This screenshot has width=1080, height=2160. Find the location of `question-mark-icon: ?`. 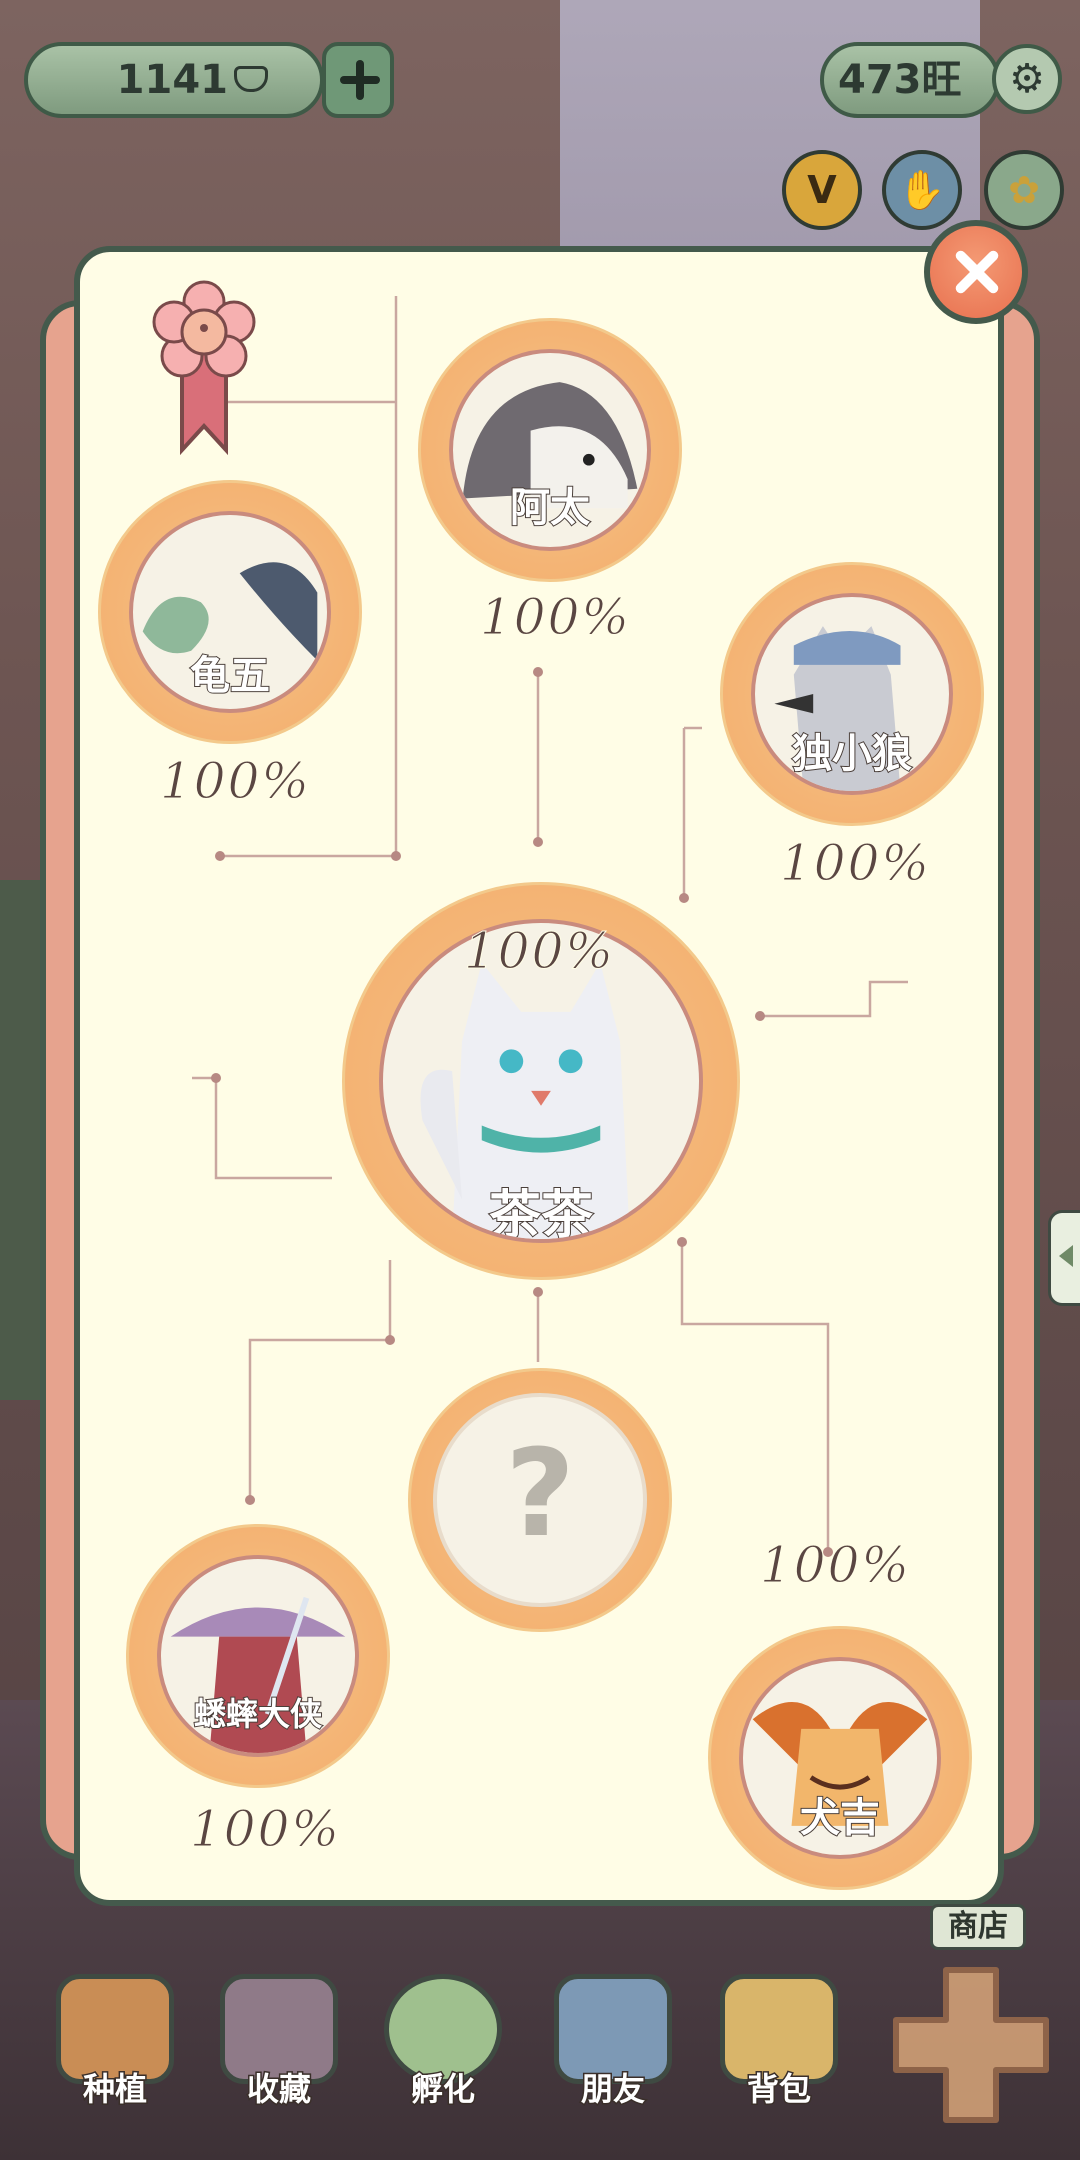

question-mark-icon: ? is located at coordinates (540, 1494).